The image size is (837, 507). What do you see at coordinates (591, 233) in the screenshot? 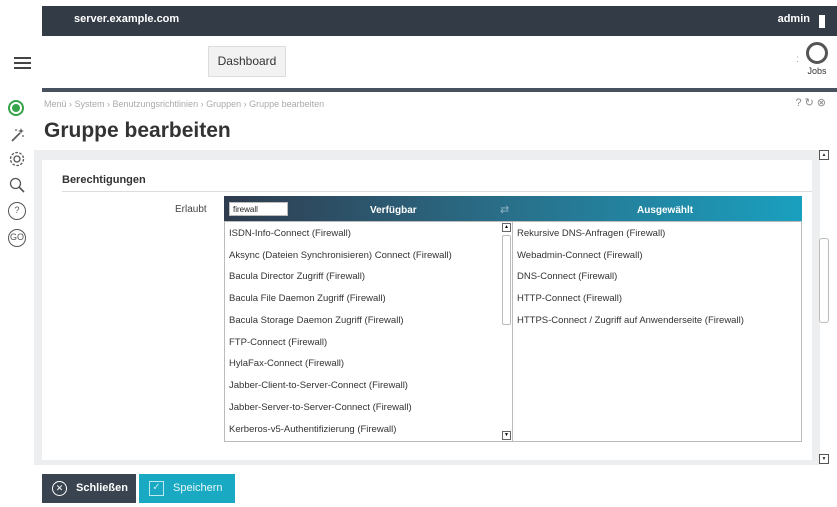
I see `list-item: Rekursive DNS-Anfragen (Firewall)` at bounding box center [591, 233].